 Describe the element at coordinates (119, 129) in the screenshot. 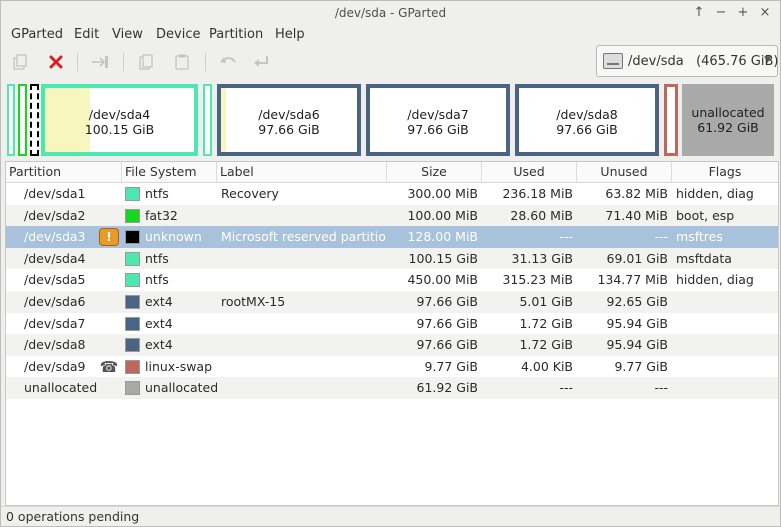

I see `segment-size: 100.15 GiB` at that location.